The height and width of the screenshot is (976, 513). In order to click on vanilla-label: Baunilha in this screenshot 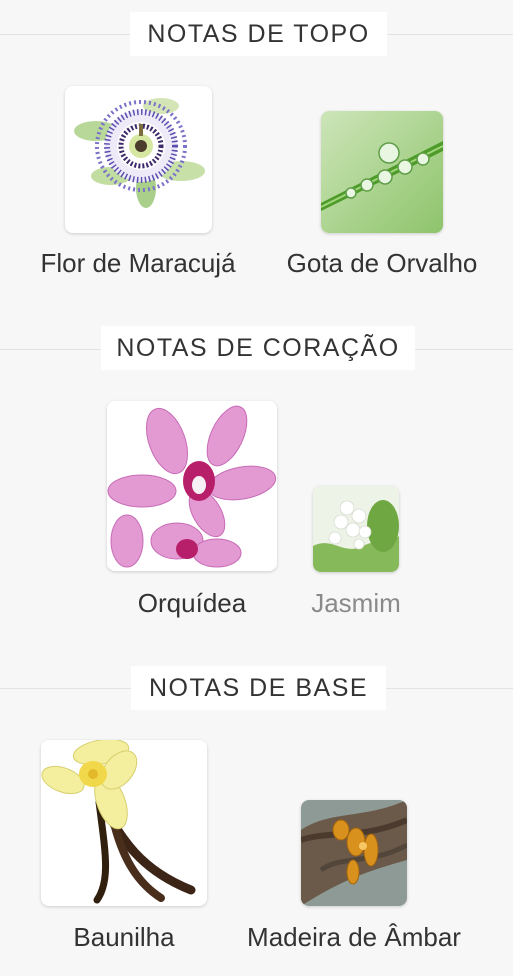, I will do `click(124, 937)`.